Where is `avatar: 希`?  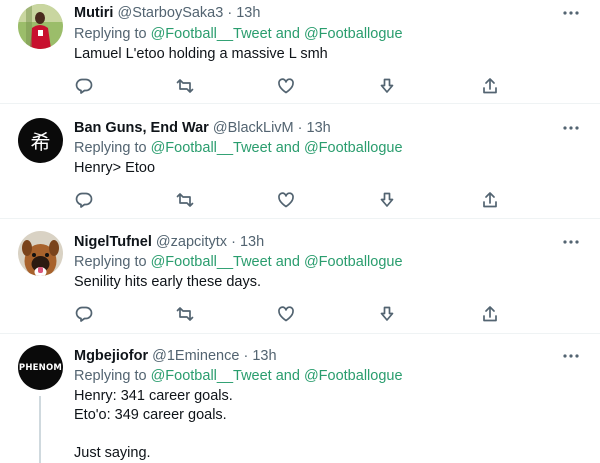 avatar: 希 is located at coordinates (40, 140).